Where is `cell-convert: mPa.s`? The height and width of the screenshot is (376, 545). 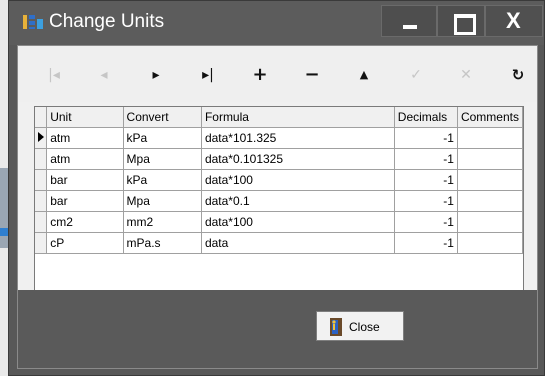
cell-convert: mPa.s is located at coordinates (162, 243).